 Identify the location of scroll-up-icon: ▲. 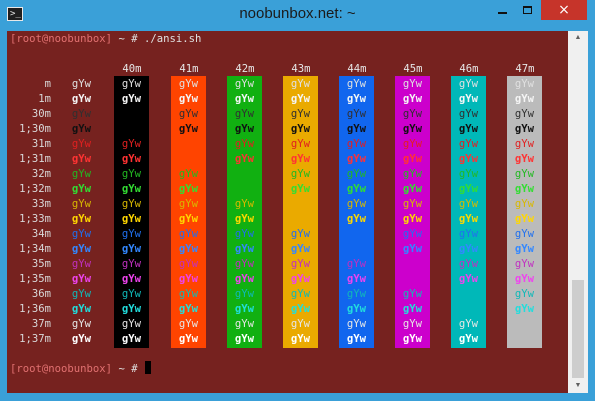
(578, 38).